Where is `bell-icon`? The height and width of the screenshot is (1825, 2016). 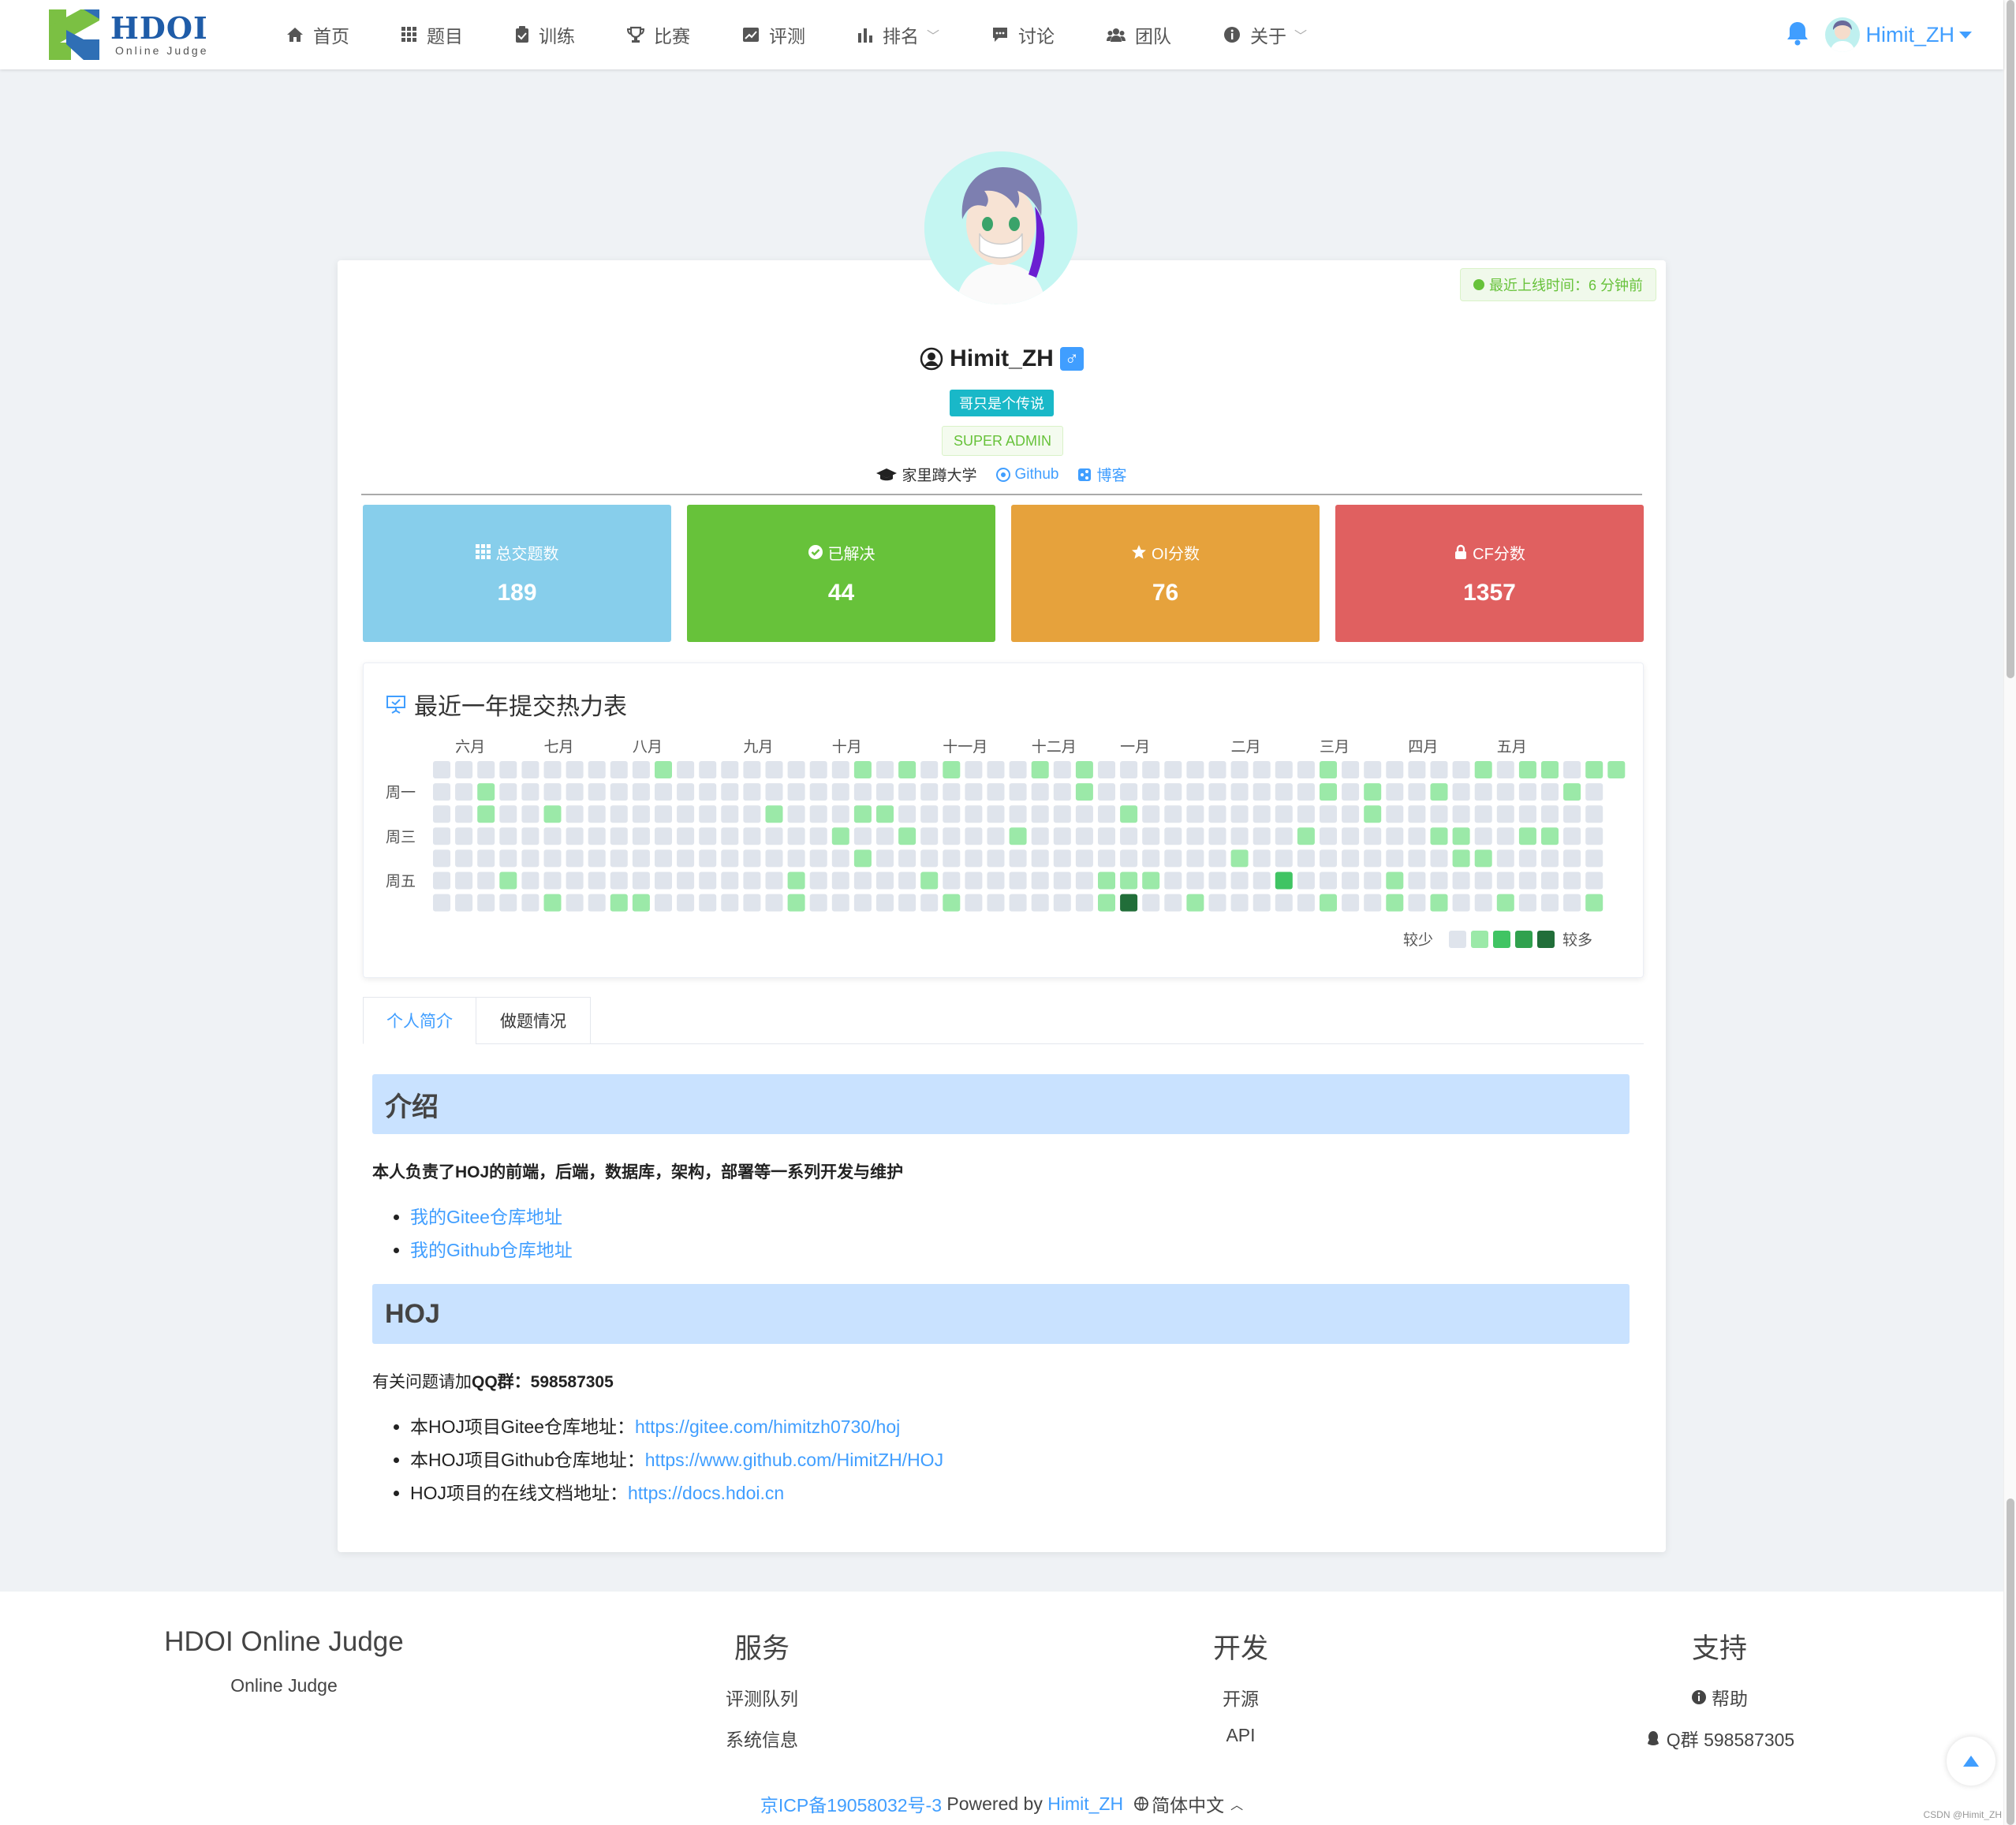
bell-icon is located at coordinates (1797, 35).